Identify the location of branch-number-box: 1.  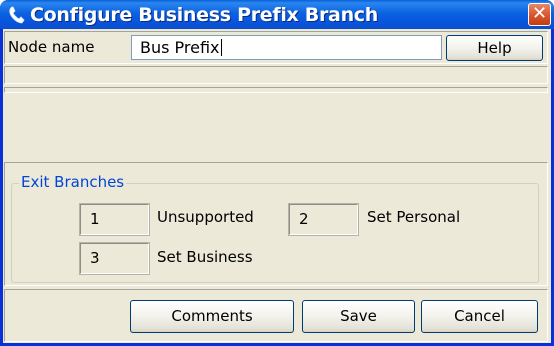
(114, 219).